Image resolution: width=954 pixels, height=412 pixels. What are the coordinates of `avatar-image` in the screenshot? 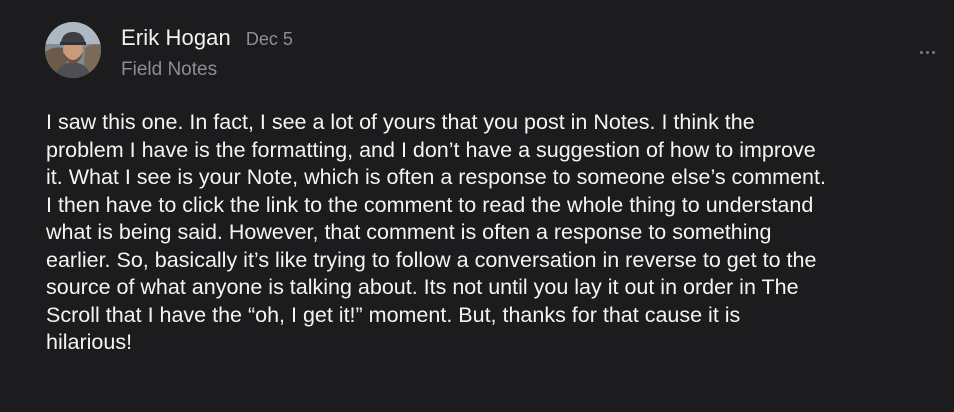 It's located at (73, 50).